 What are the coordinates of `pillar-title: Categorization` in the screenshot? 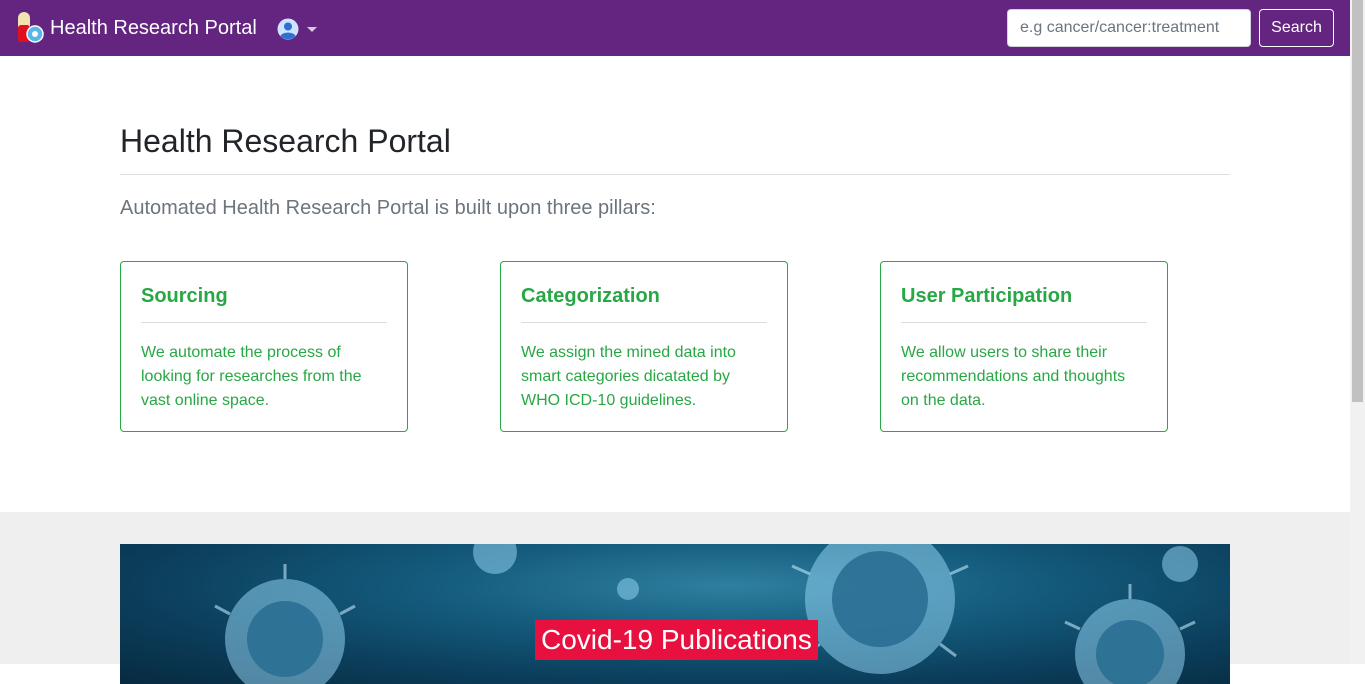 It's located at (590, 296).